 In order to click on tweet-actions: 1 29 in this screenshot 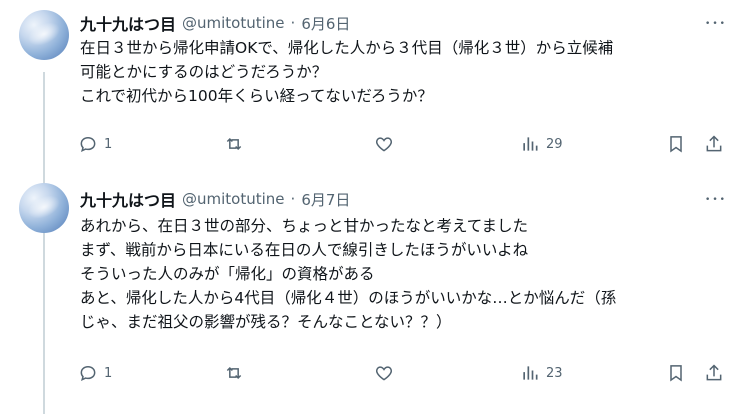, I will do `click(405, 146)`.